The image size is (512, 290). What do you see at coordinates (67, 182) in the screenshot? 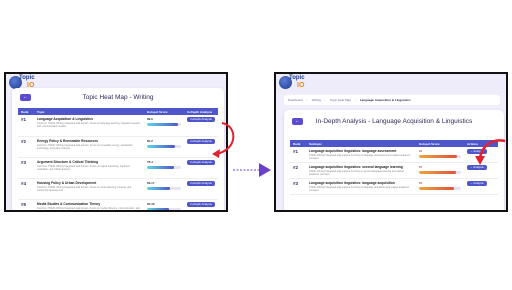
I see `topic-name: Housing Policy & Urban Development` at bounding box center [67, 182].